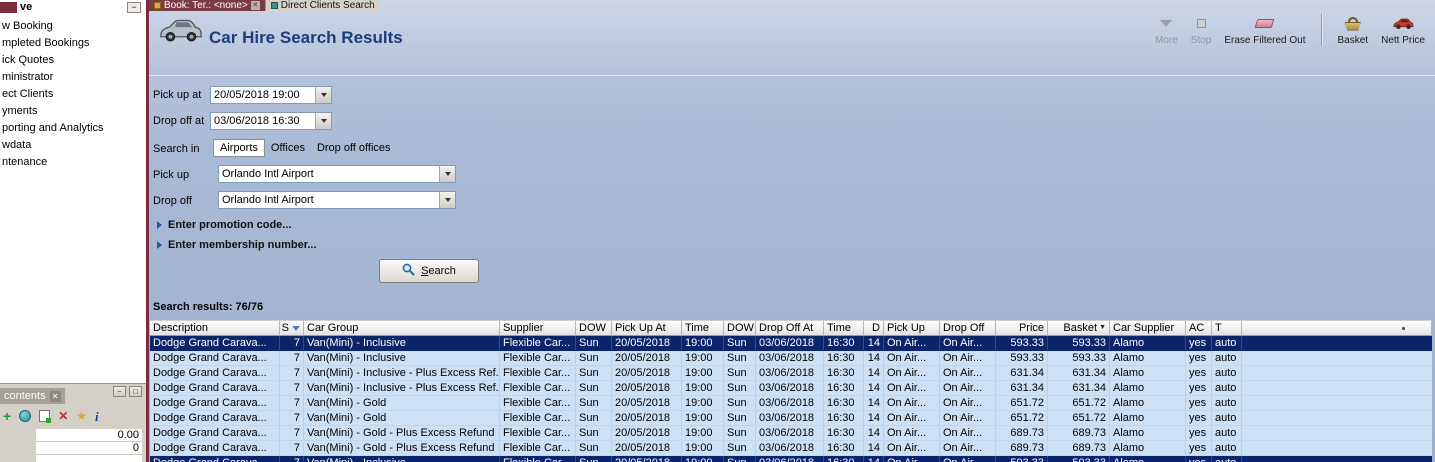 The width and height of the screenshot is (1435, 462). I want to click on tab-direct-clients-search: Direct Clients Search, so click(322, 5).